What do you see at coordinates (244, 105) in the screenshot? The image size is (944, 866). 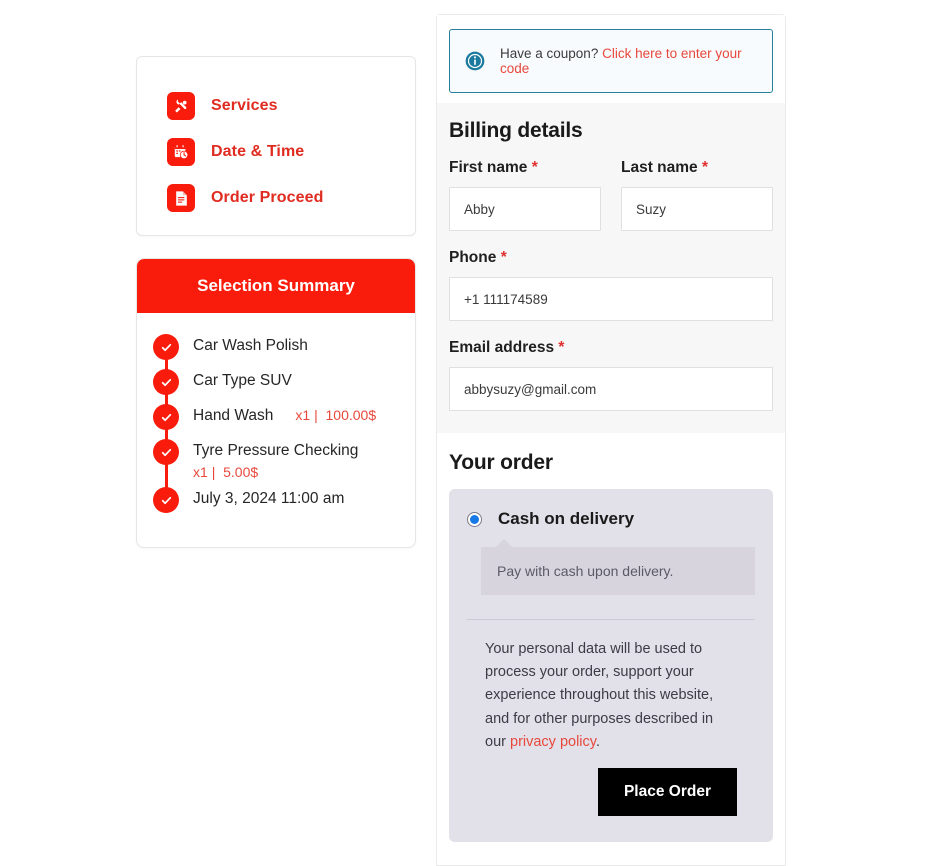 I see `step-label-services: Services` at bounding box center [244, 105].